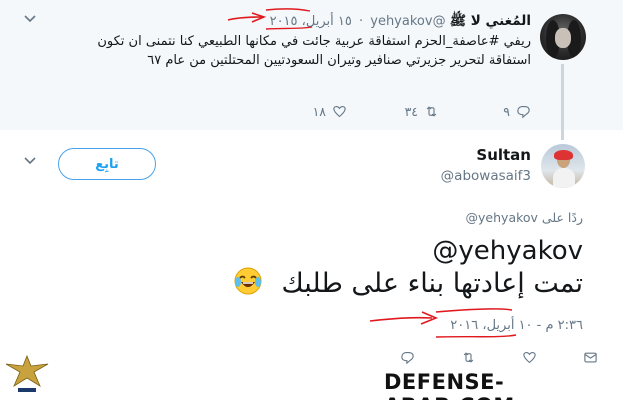 This screenshot has height=400, width=623. What do you see at coordinates (507, 251) in the screenshot?
I see `tweet-mention: @yehyakov` at bounding box center [507, 251].